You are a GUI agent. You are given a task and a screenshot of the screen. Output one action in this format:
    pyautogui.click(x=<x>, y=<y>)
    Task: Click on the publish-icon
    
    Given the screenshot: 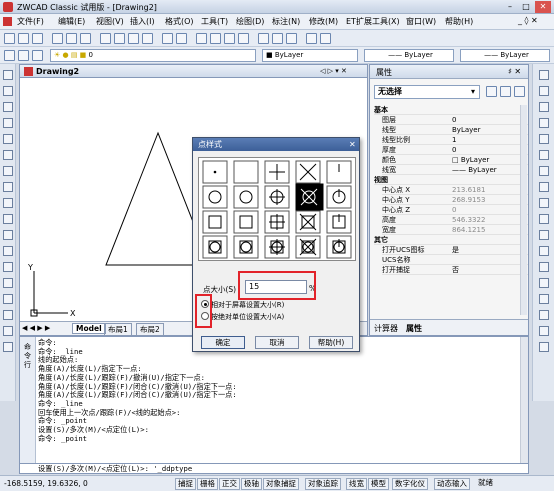 What is the action you would take?
    pyautogui.click(x=85, y=38)
    